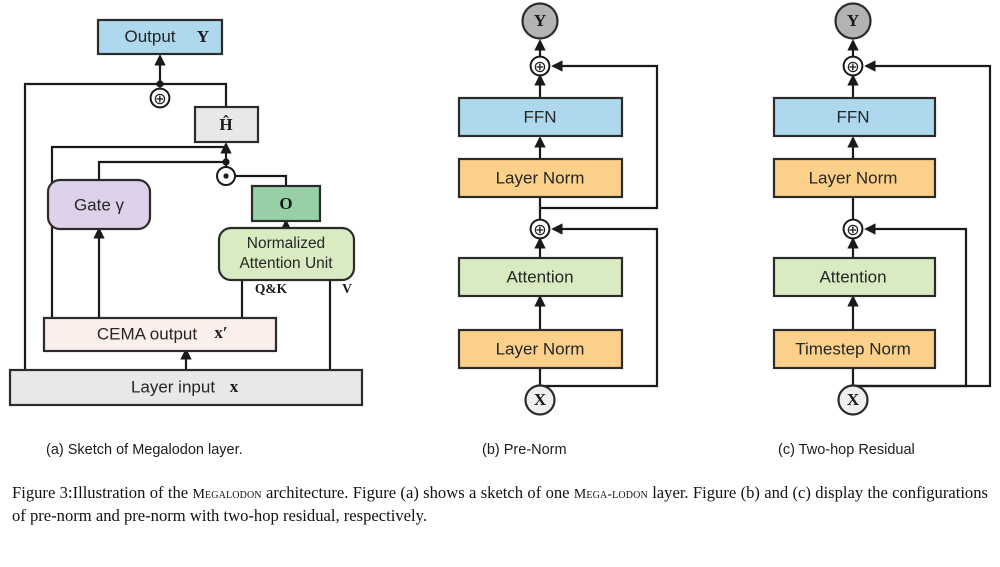  I want to click on box-nau-label-line2: Attention Unit, so click(286, 263).